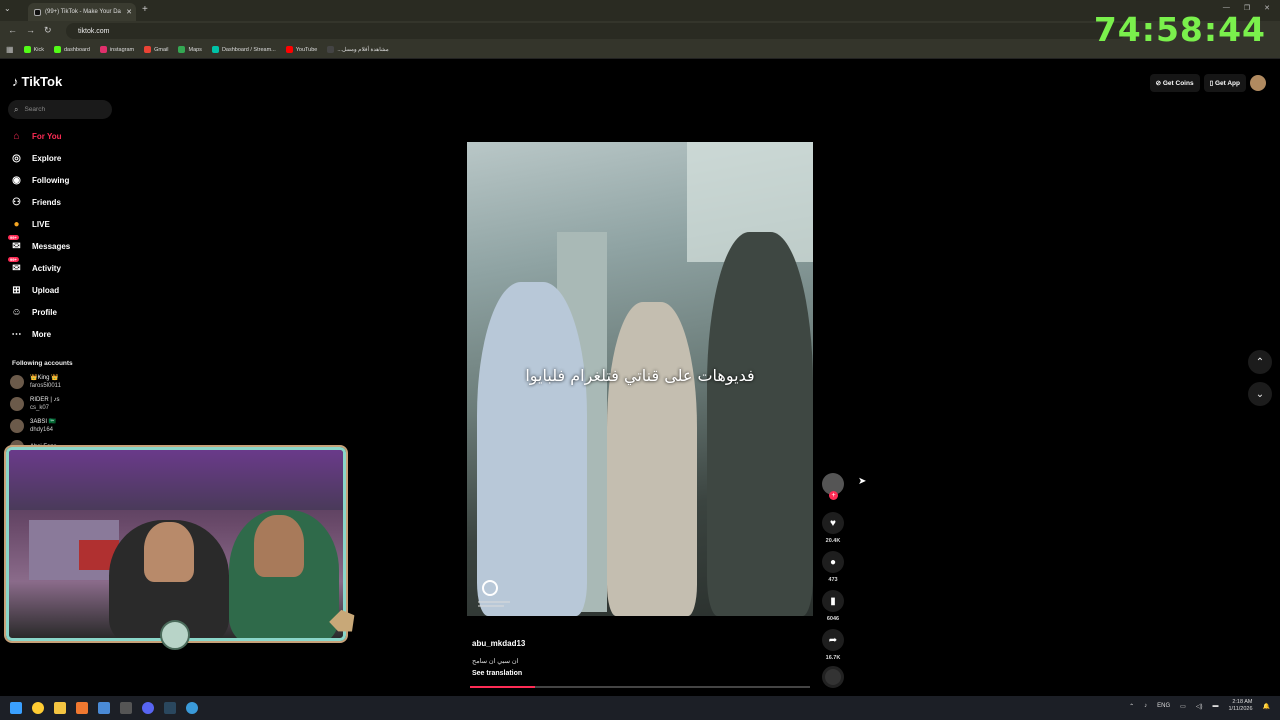 The width and height of the screenshot is (1280, 720). Describe the element at coordinates (42, 363) in the screenshot. I see `following-accounts-title: Following accounts` at that location.